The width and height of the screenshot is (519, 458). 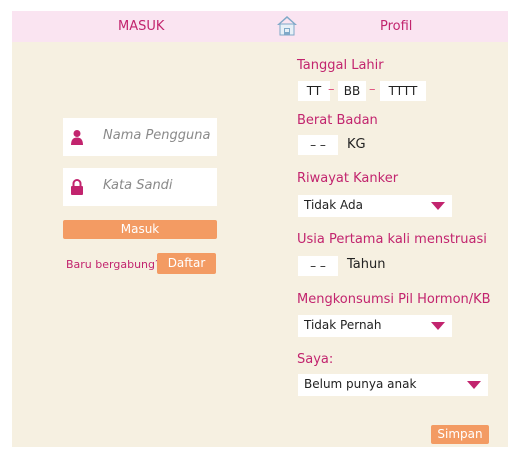 What do you see at coordinates (340, 65) in the screenshot?
I see `birthdate-label: Tanggal Lahir` at bounding box center [340, 65].